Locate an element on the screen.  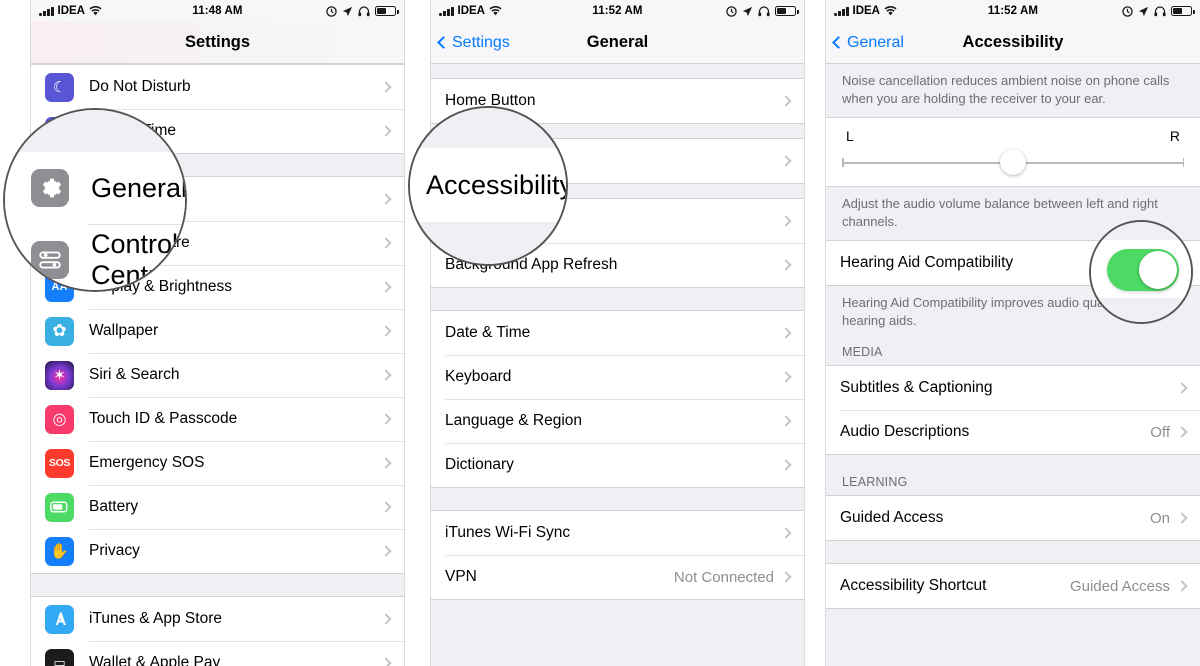
privacy-hand-icon: ✋ is located at coordinates (59, 551).